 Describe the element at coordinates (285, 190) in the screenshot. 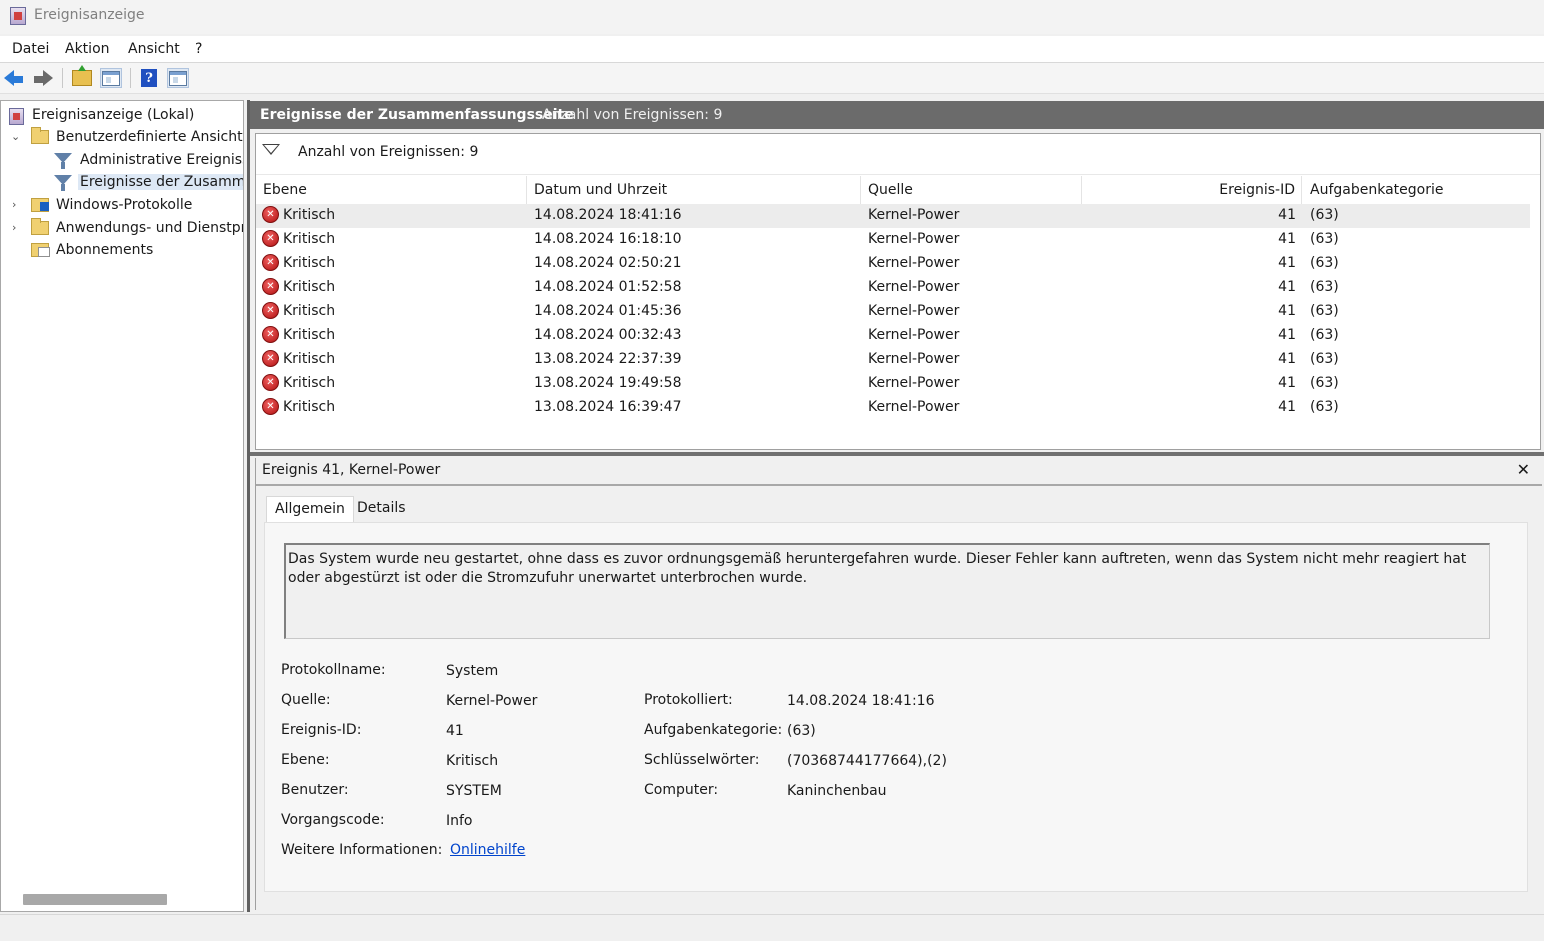

I see `column-header-label: Ebene` at that location.